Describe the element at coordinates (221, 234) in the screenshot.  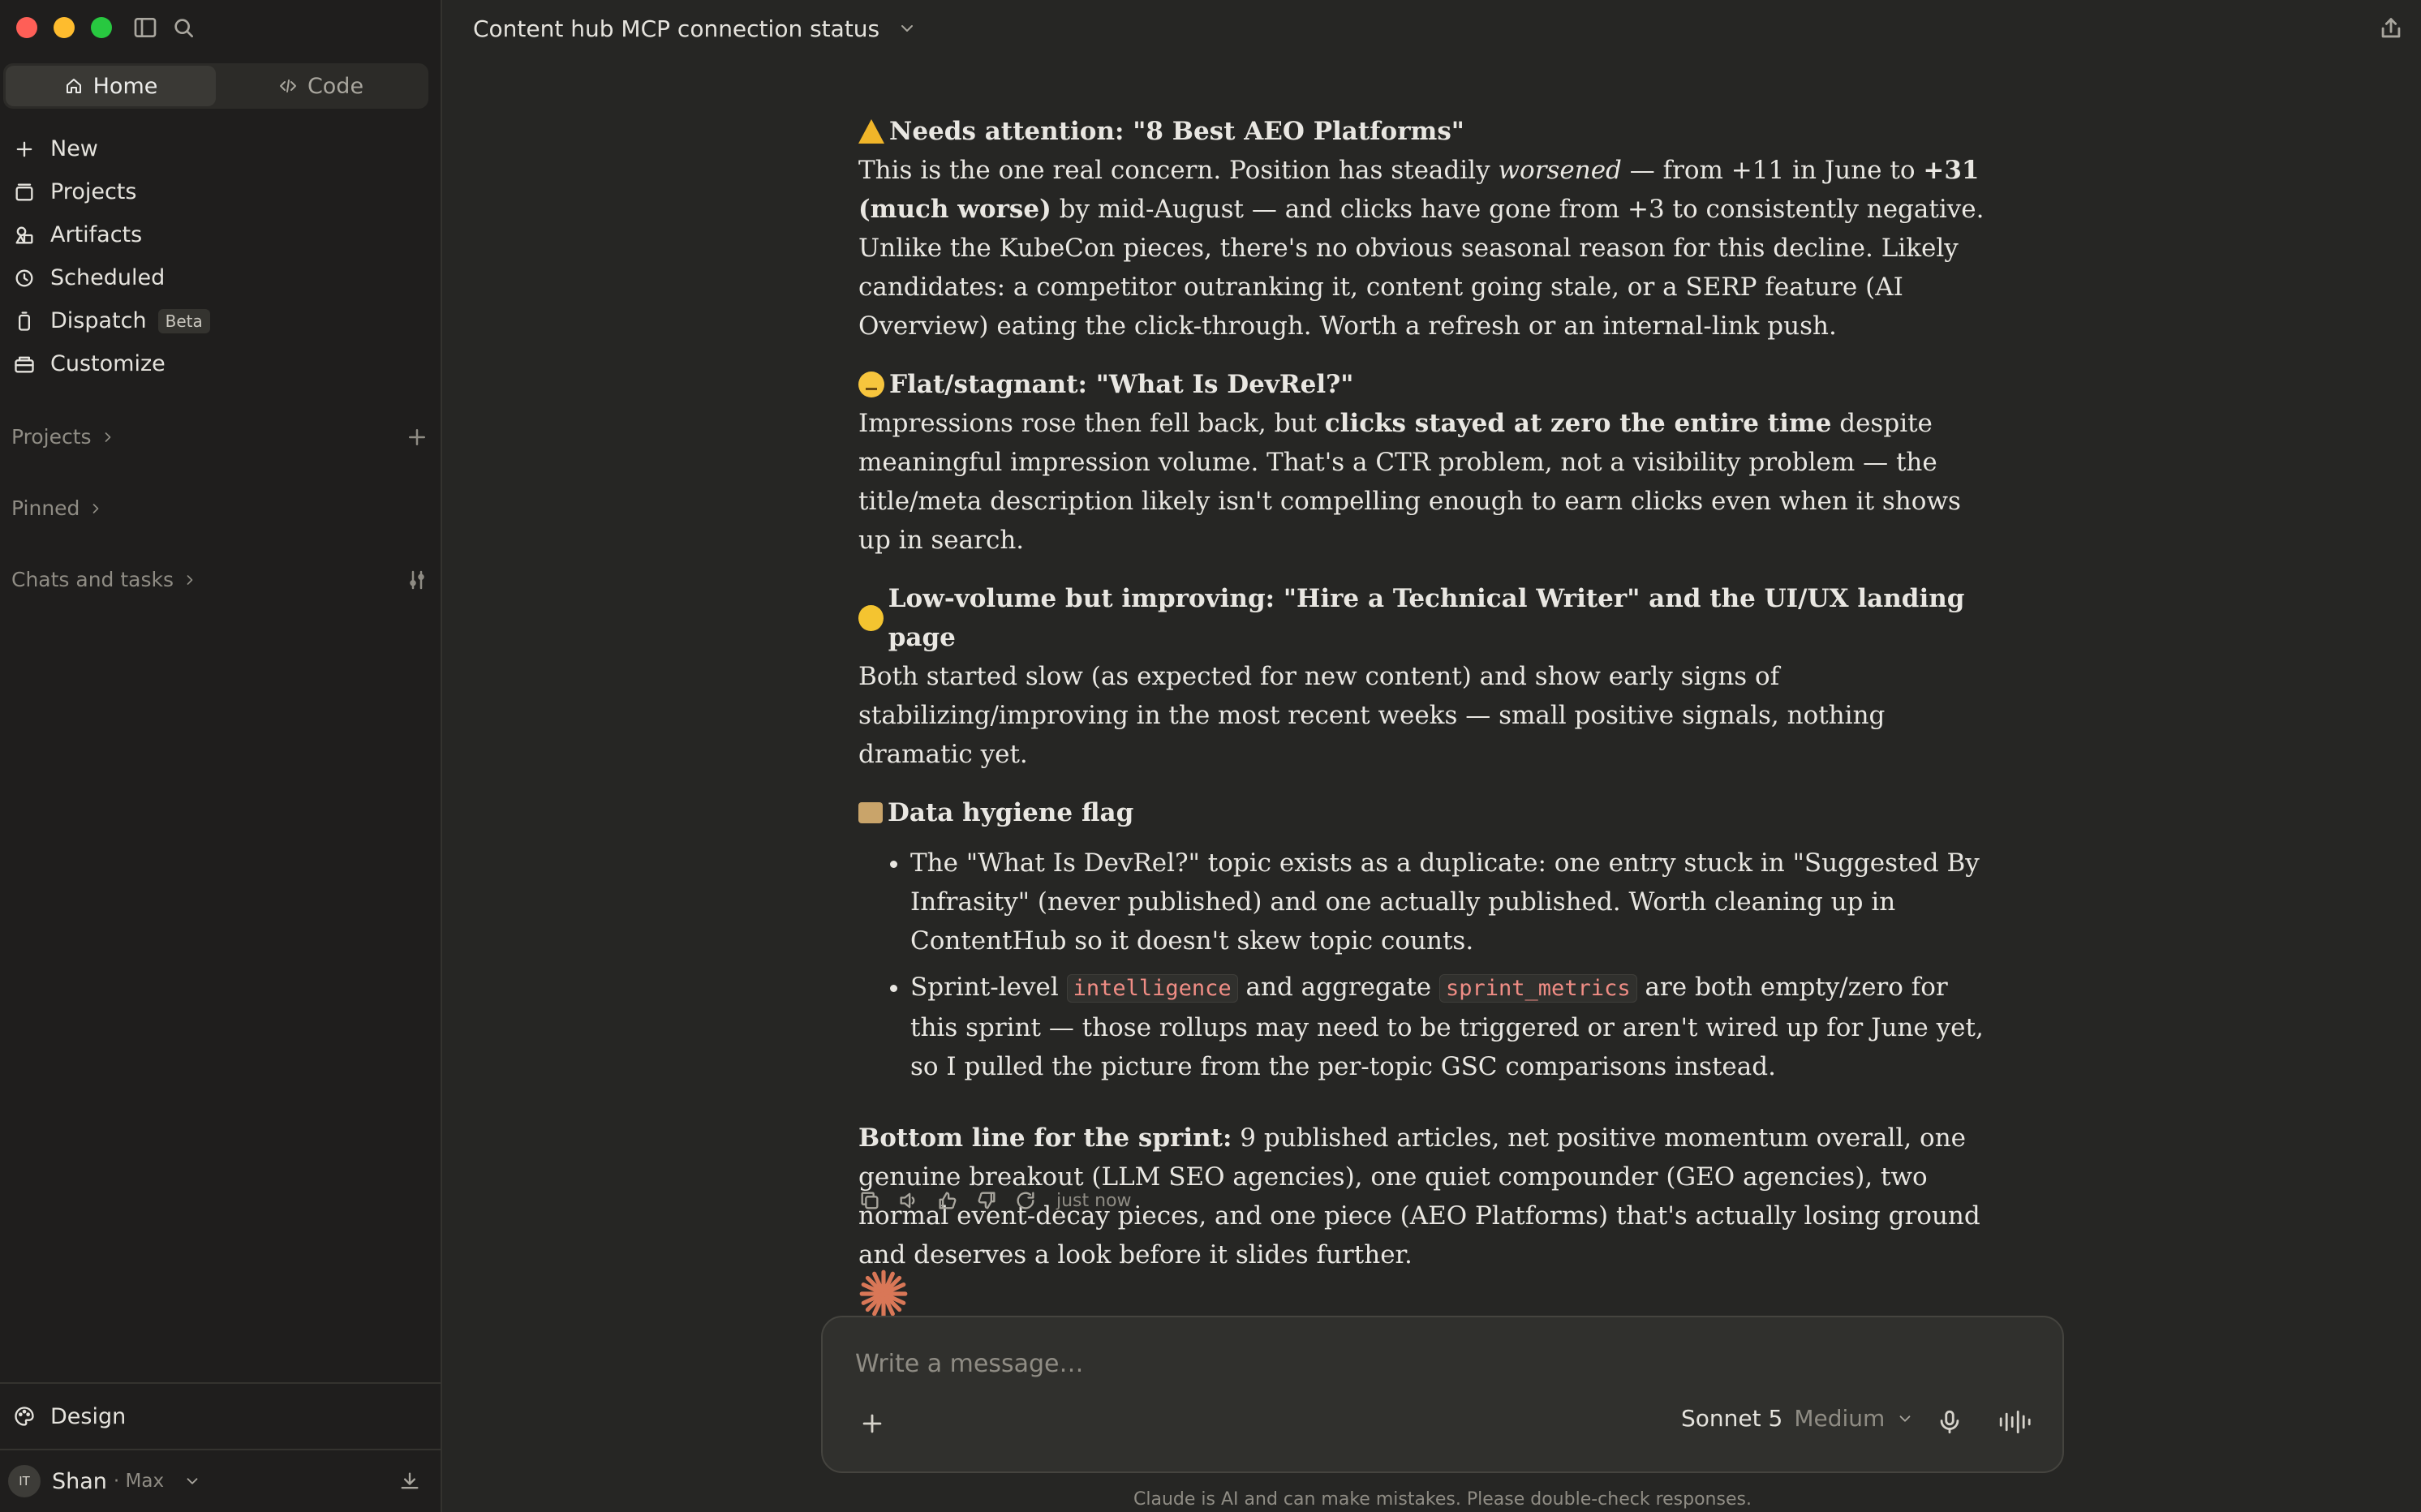
I see `sidebar-item-artifacts: Artifacts` at that location.